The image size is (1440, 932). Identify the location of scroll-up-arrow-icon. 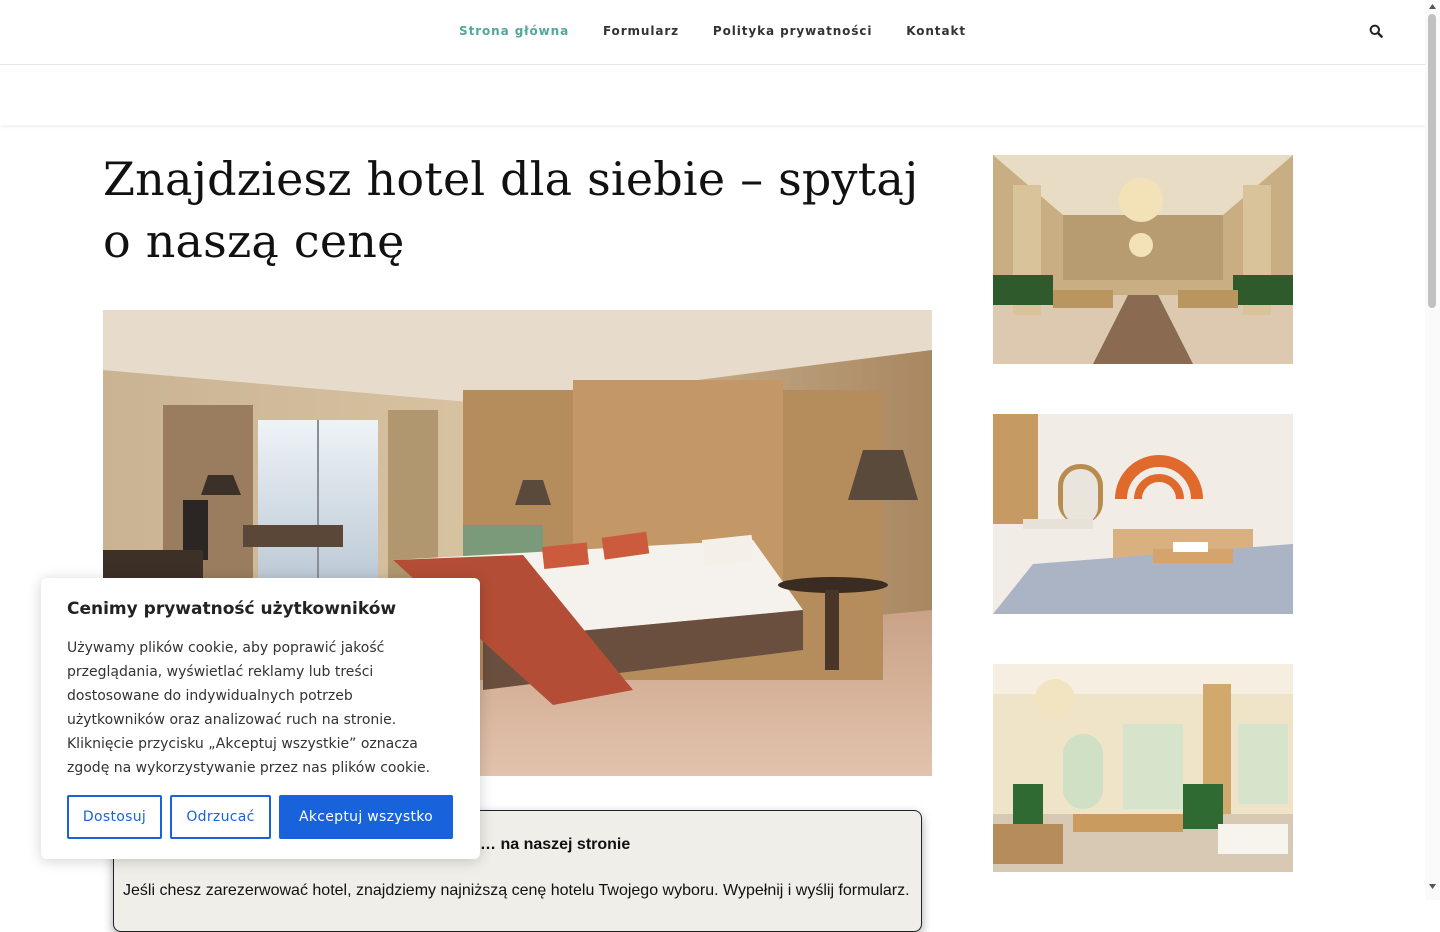
(1432, 6).